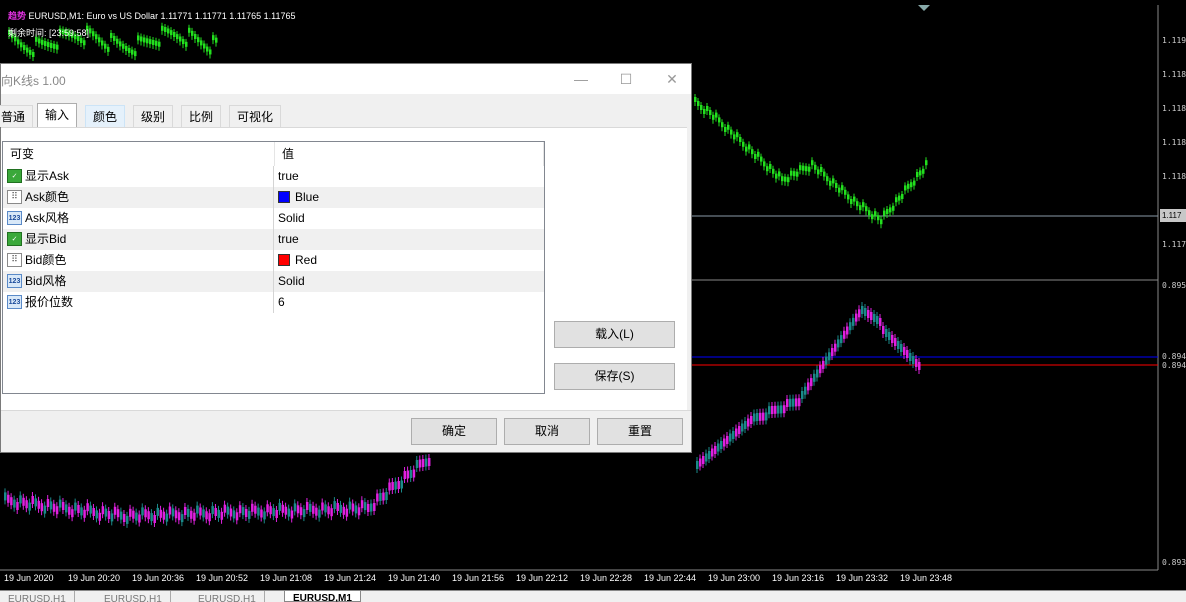  Describe the element at coordinates (133, 596) in the screenshot. I see `chart-tab-2: EURUSD,H1` at that location.